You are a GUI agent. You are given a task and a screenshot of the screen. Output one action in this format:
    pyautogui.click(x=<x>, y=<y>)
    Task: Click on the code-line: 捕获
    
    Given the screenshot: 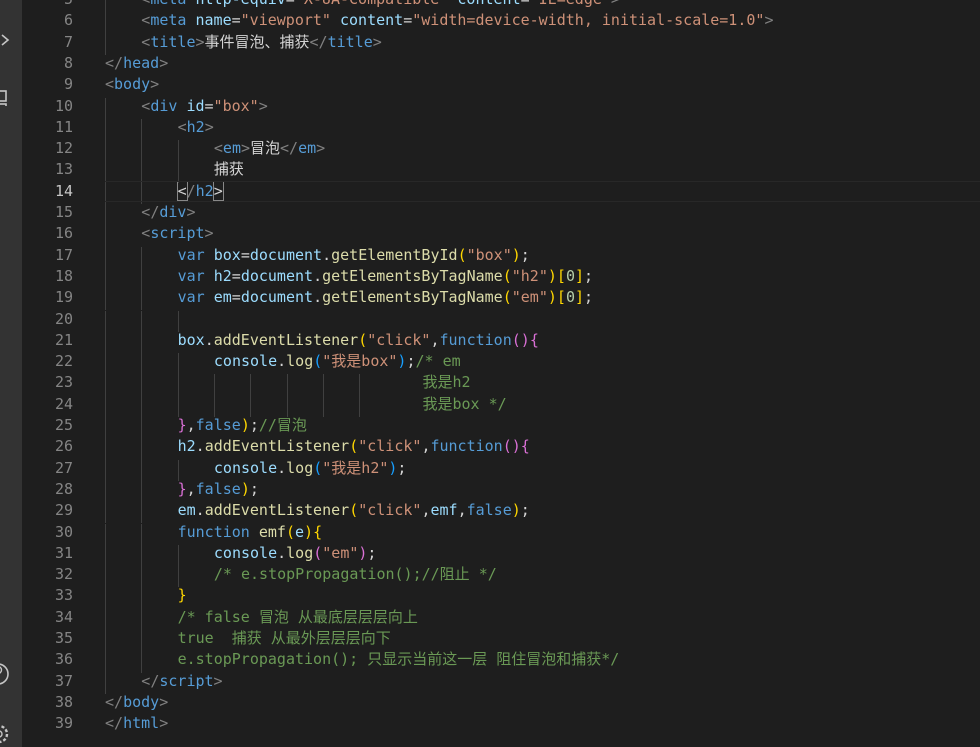 What is the action you would take?
    pyautogui.click(x=229, y=169)
    